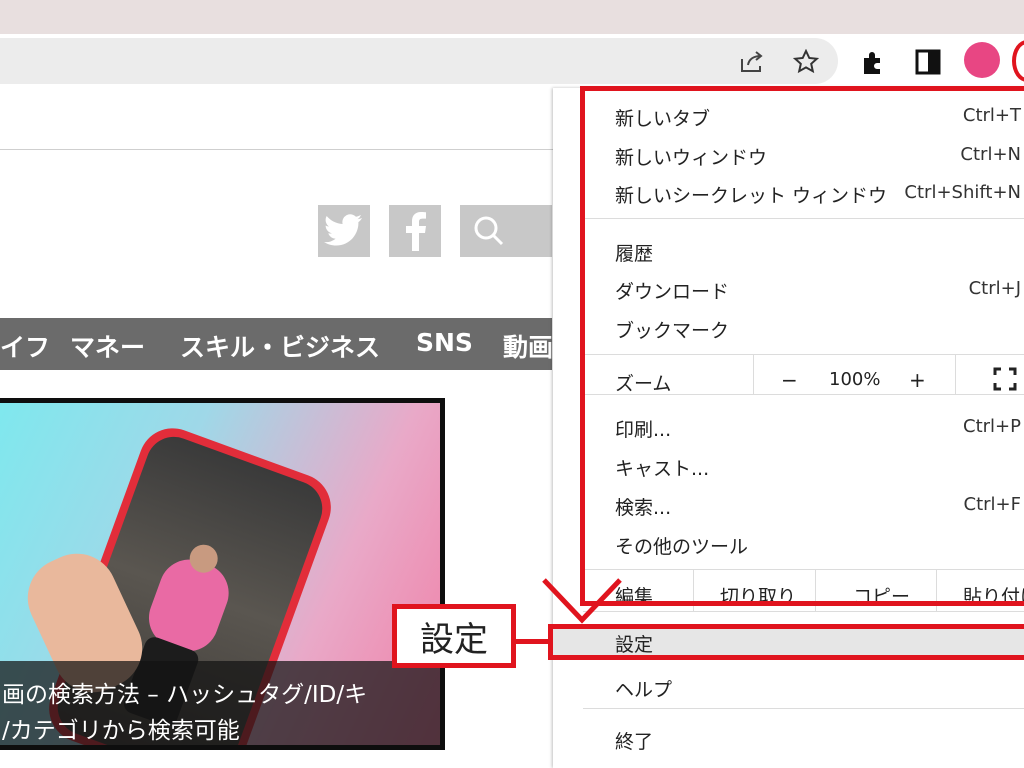 Image resolution: width=1024 pixels, height=768 pixels. Describe the element at coordinates (583, 602) in the screenshot. I see `annotation-arrow` at that location.